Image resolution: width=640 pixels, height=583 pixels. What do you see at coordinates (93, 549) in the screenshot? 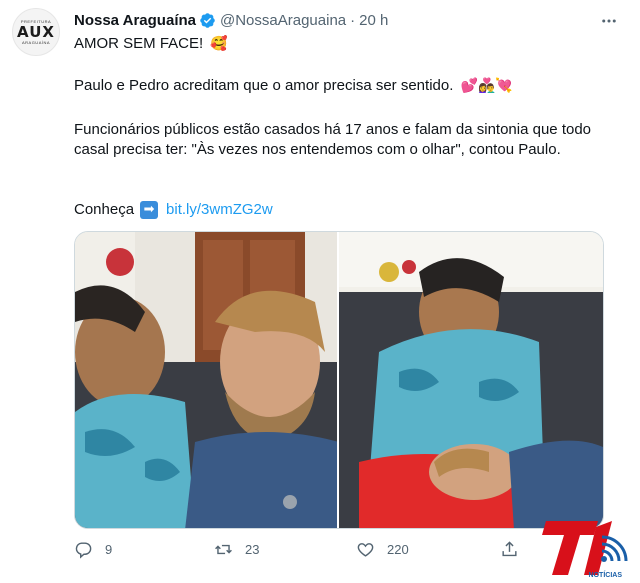
I see `reply-action: 9` at bounding box center [93, 549].